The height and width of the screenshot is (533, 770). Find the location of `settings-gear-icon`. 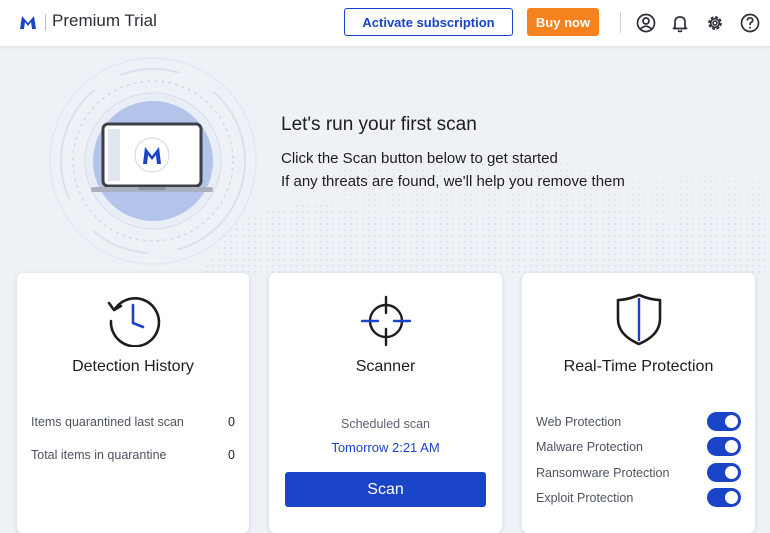

settings-gear-icon is located at coordinates (715, 23).